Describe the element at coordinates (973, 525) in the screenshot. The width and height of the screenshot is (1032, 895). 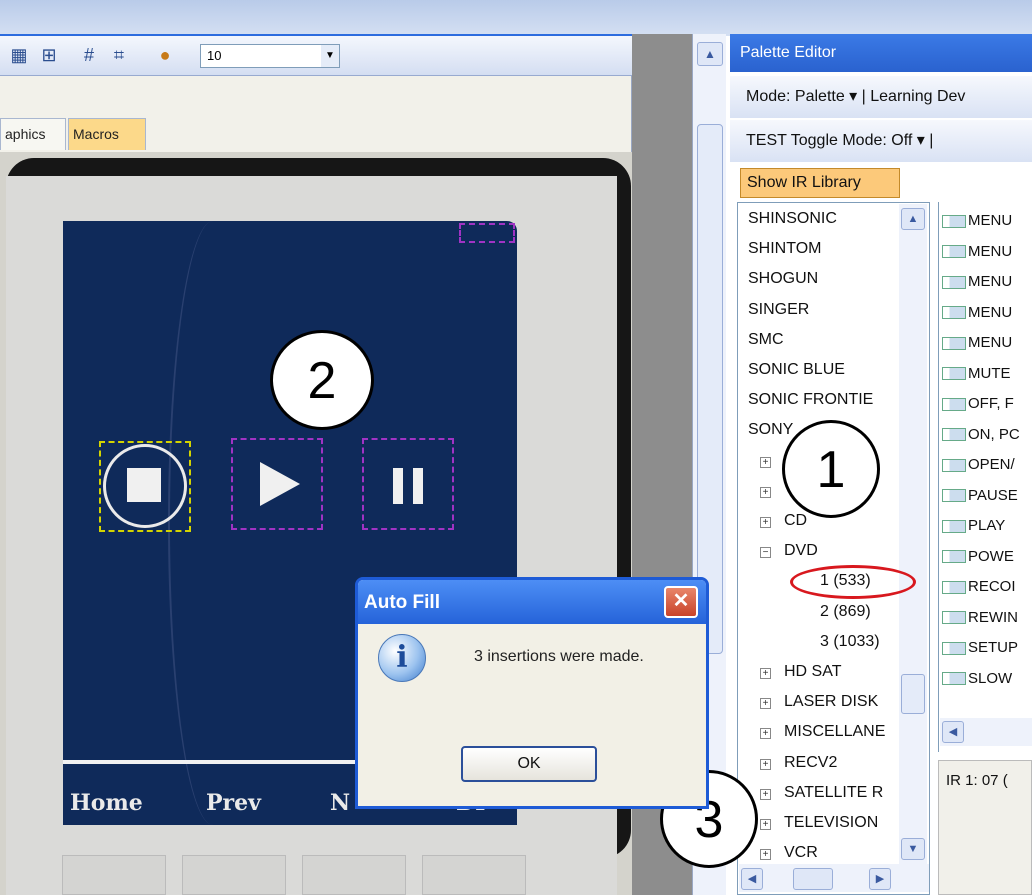
I see `command-item: PLAY` at that location.